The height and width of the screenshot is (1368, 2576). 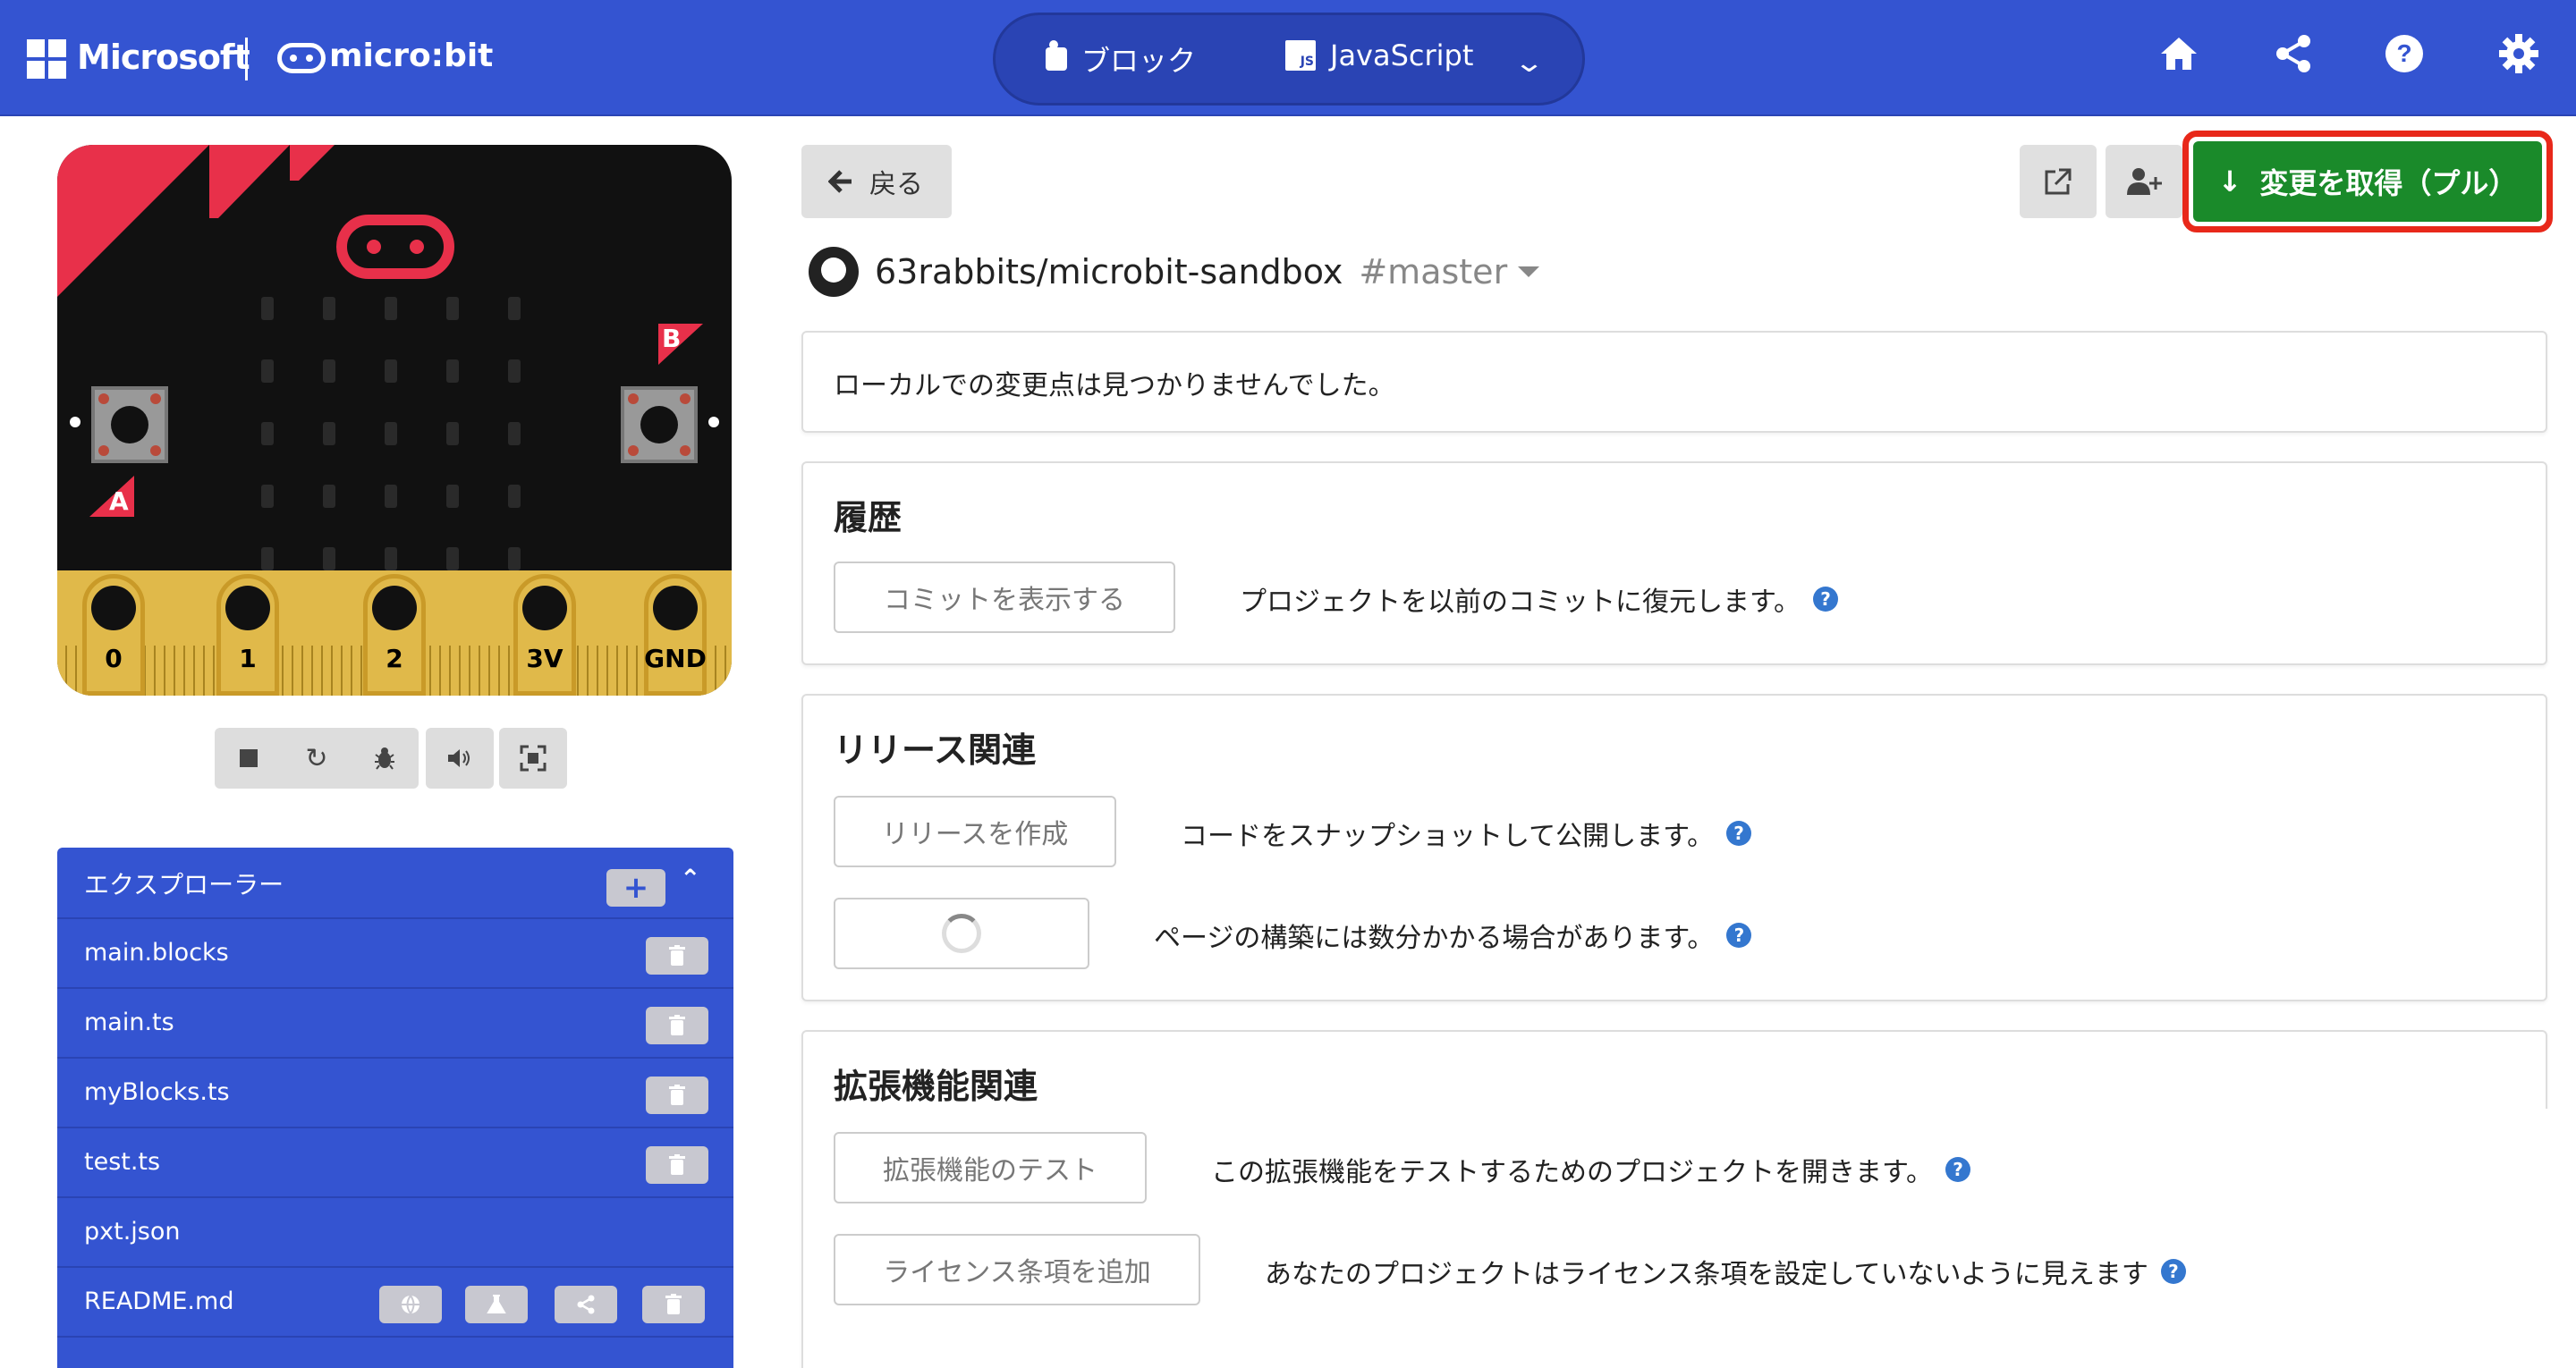 I want to click on button-a, so click(x=129, y=424).